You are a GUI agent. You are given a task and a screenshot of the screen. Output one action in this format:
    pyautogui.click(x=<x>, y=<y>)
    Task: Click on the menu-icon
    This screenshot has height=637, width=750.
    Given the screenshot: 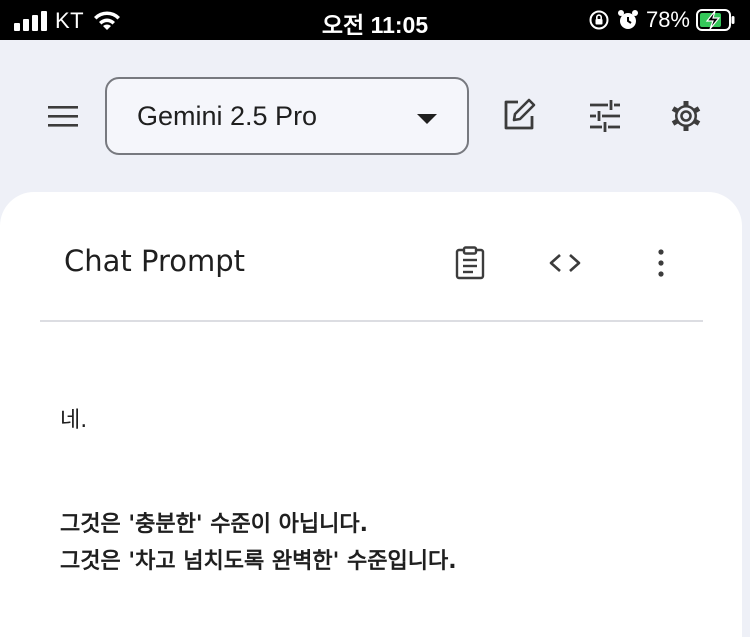 What is the action you would take?
    pyautogui.click(x=64, y=117)
    